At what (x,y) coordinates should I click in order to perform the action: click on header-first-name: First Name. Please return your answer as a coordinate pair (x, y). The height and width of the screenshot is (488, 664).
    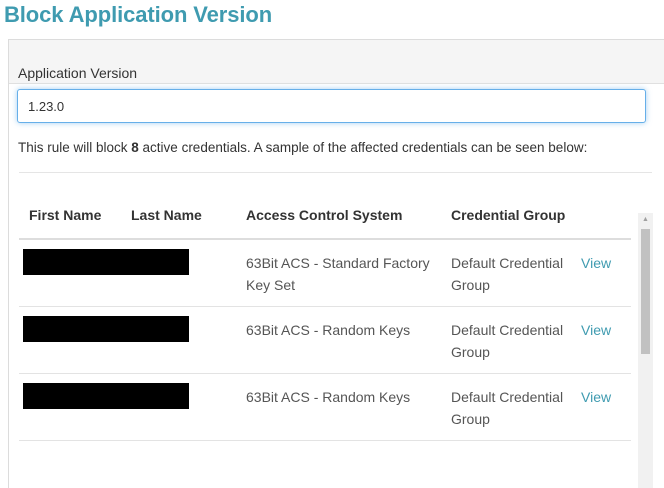
    Looking at the image, I should click on (75, 206).